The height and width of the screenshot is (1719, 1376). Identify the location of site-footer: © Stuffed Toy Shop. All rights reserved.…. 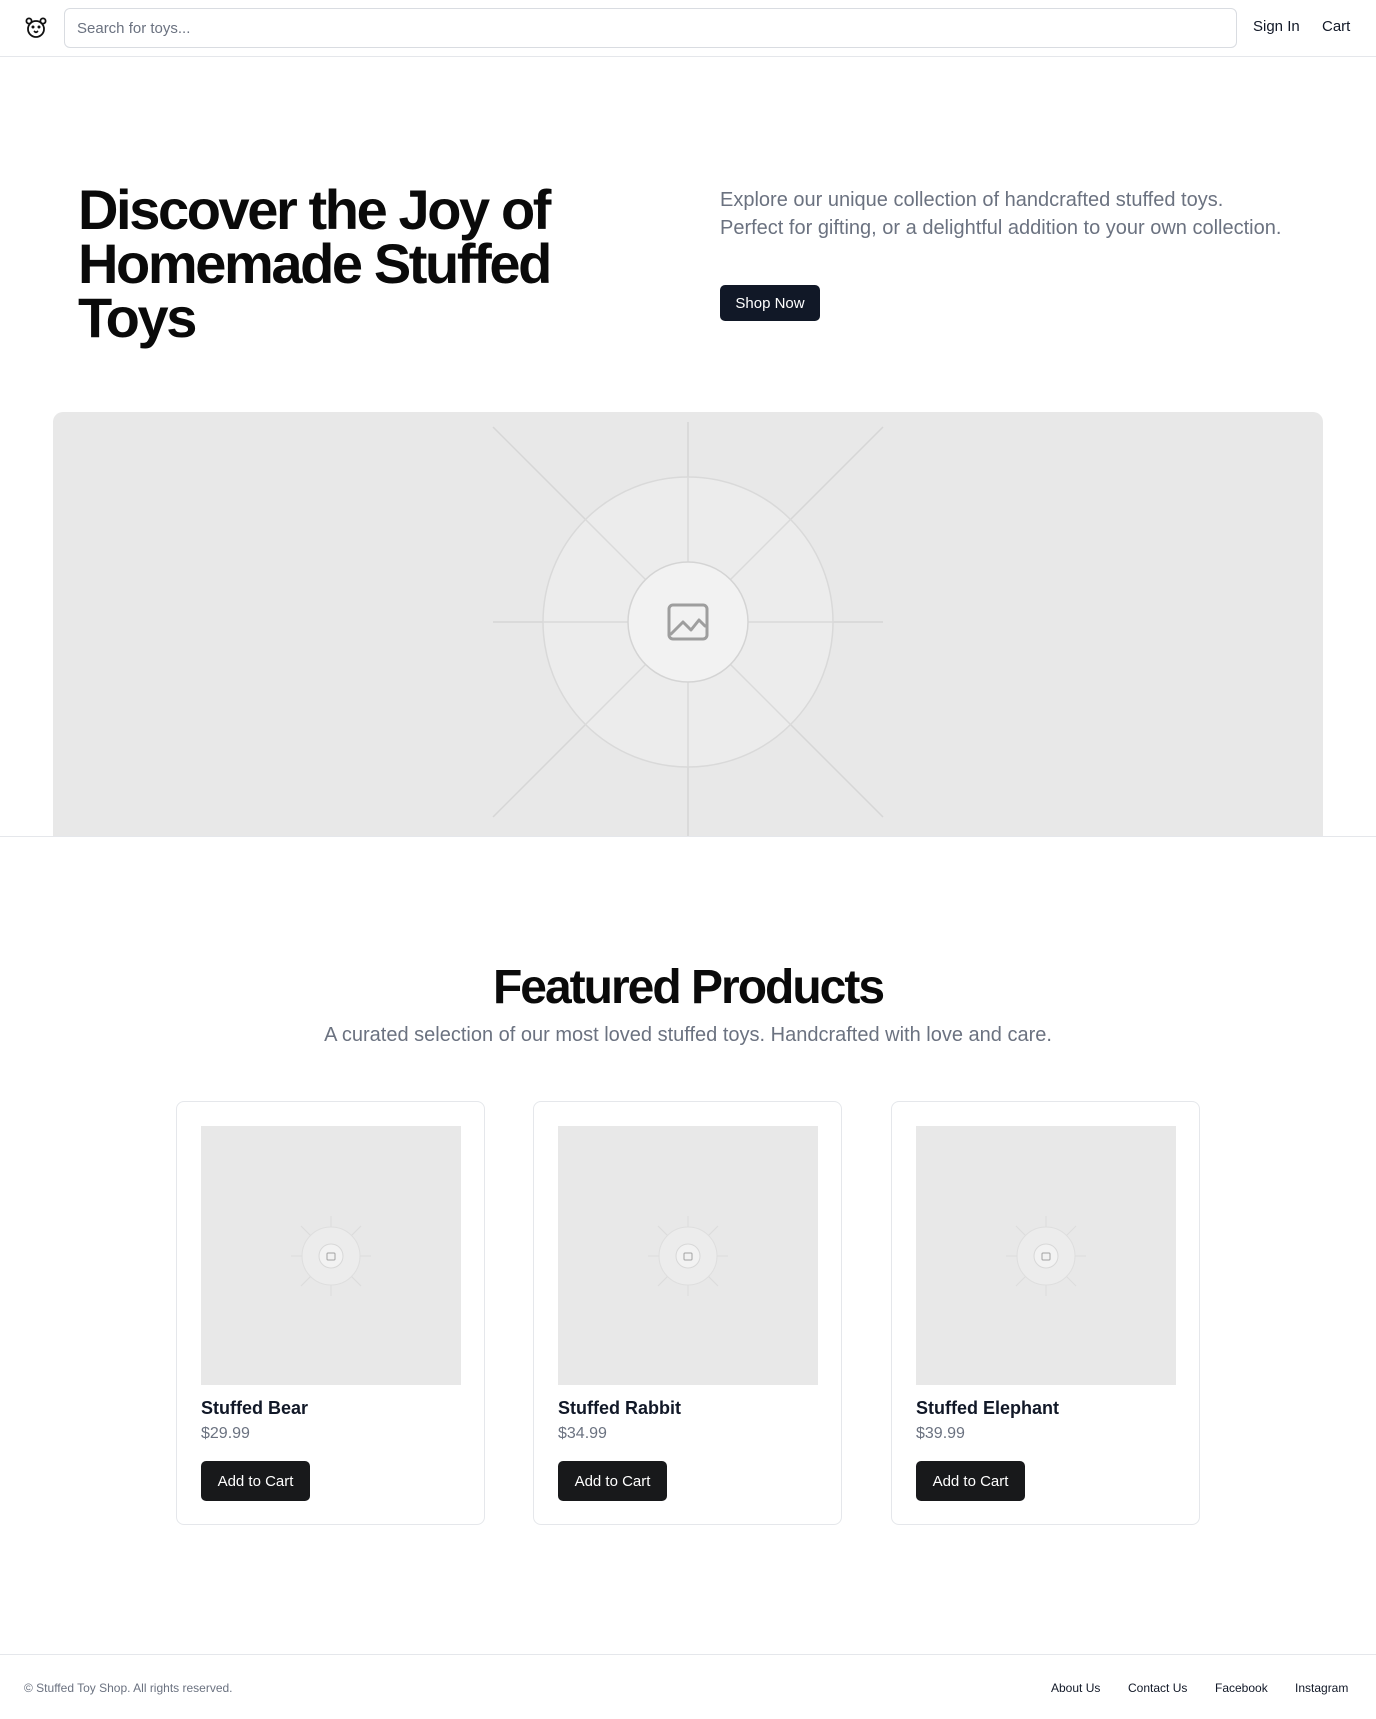
(688, 1686).